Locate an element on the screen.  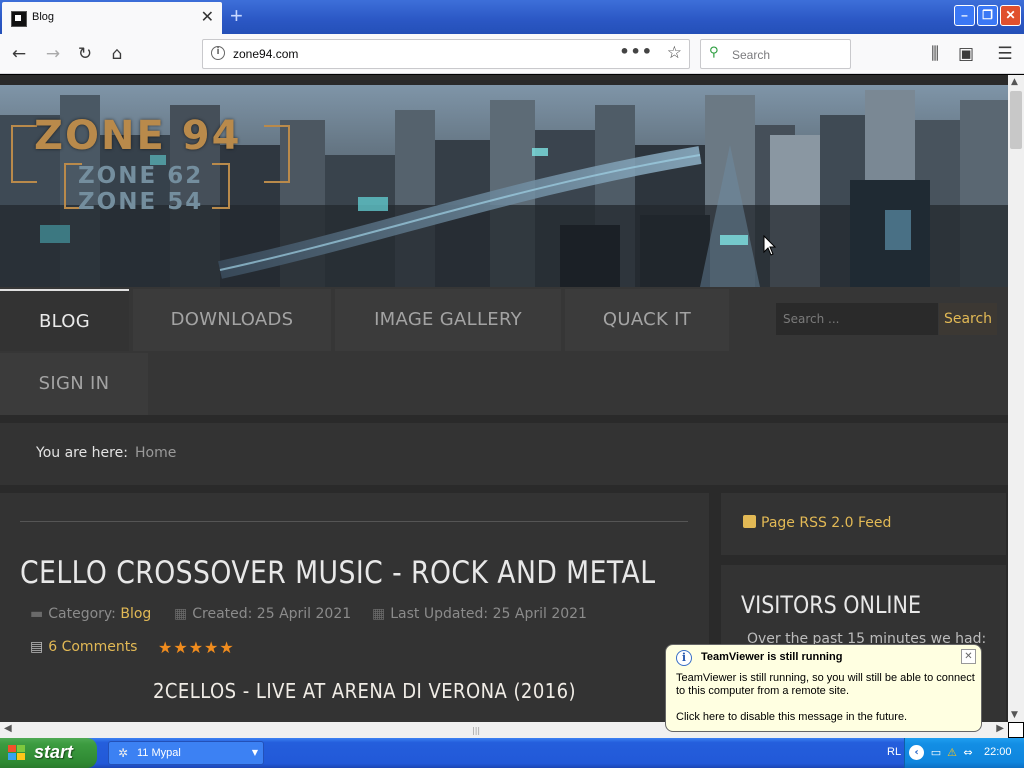
browser-tab-bar: Blog ✕ + – ❐ ✕ is located at coordinates (512, 17).